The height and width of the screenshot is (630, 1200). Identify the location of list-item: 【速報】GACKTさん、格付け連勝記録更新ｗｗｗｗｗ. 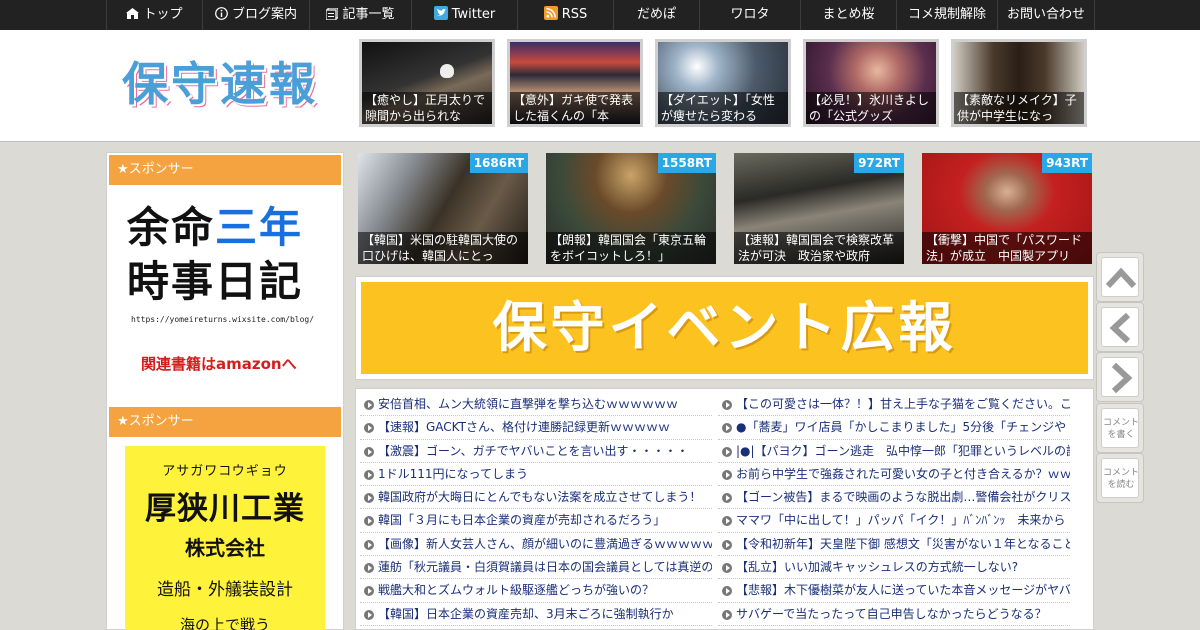
(536, 428).